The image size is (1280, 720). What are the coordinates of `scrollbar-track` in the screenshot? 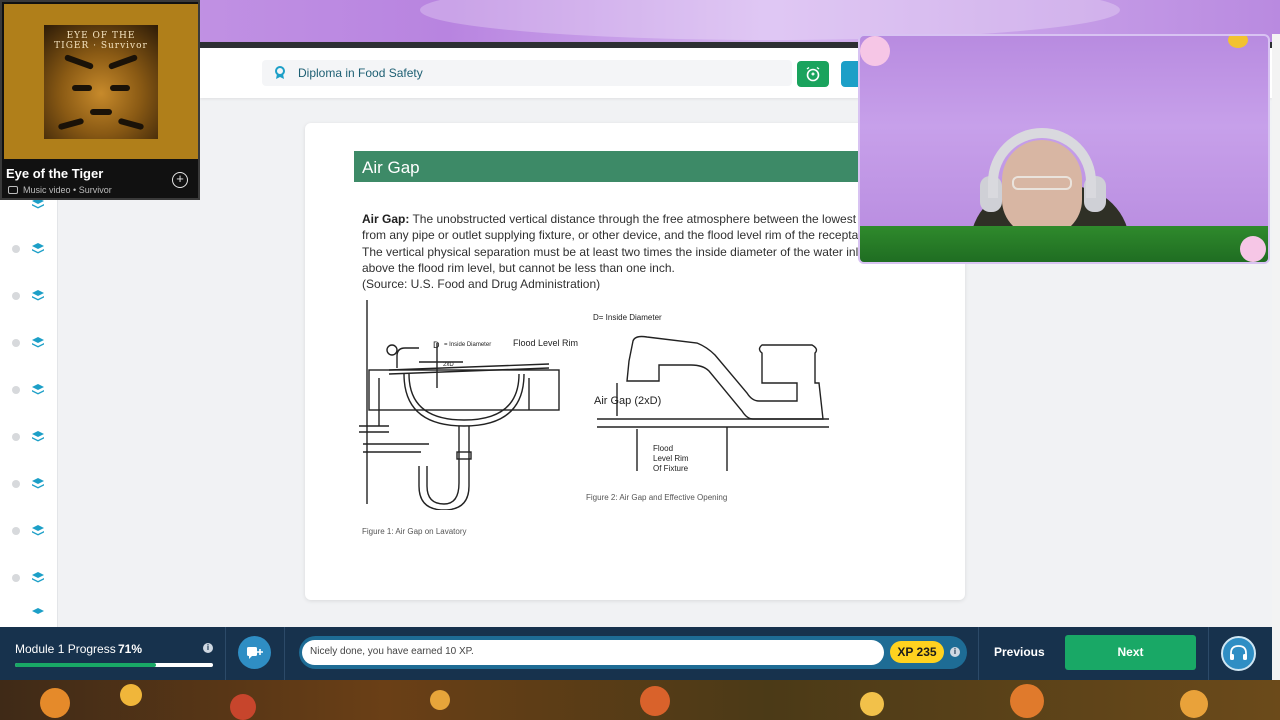 It's located at (1276, 357).